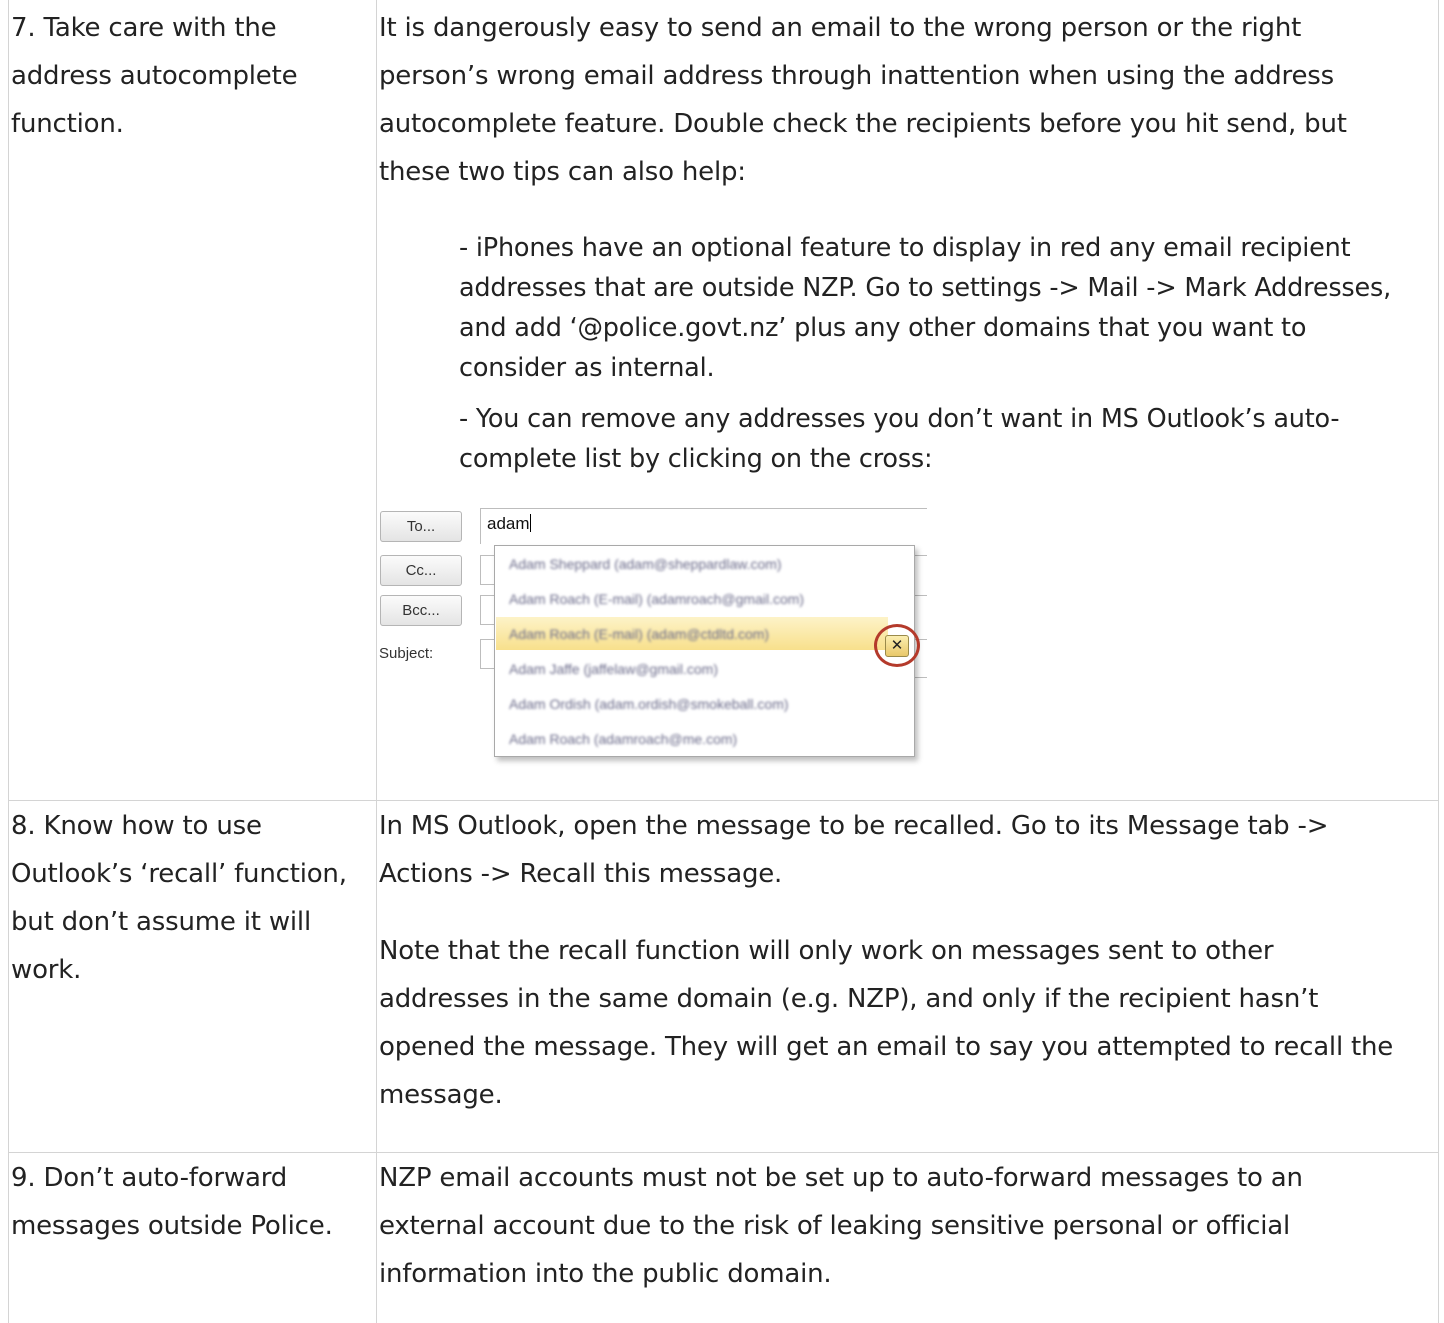 This screenshot has width=1444, height=1323. What do you see at coordinates (8, 661) in the screenshot?
I see `table-left-border` at bounding box center [8, 661].